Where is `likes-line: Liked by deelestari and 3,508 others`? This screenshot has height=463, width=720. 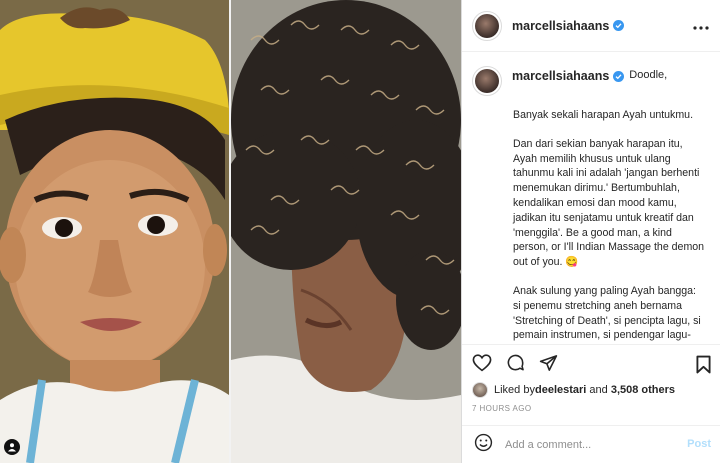
likes-line: Liked by deelestari and 3,508 others is located at coordinates (573, 390).